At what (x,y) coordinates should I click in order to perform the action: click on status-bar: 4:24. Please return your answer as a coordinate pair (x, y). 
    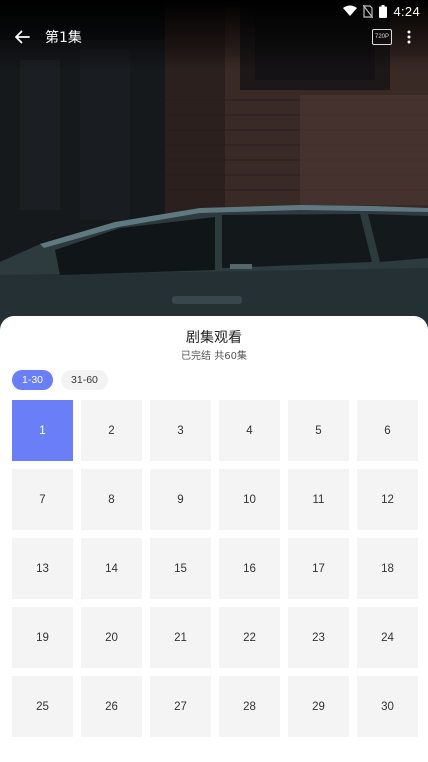
    Looking at the image, I should click on (214, 11).